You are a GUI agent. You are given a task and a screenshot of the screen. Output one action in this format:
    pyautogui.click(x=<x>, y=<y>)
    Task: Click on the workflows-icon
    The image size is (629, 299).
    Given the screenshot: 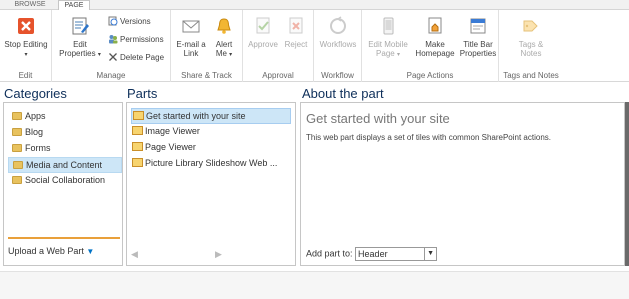 What is the action you would take?
    pyautogui.click(x=338, y=26)
    